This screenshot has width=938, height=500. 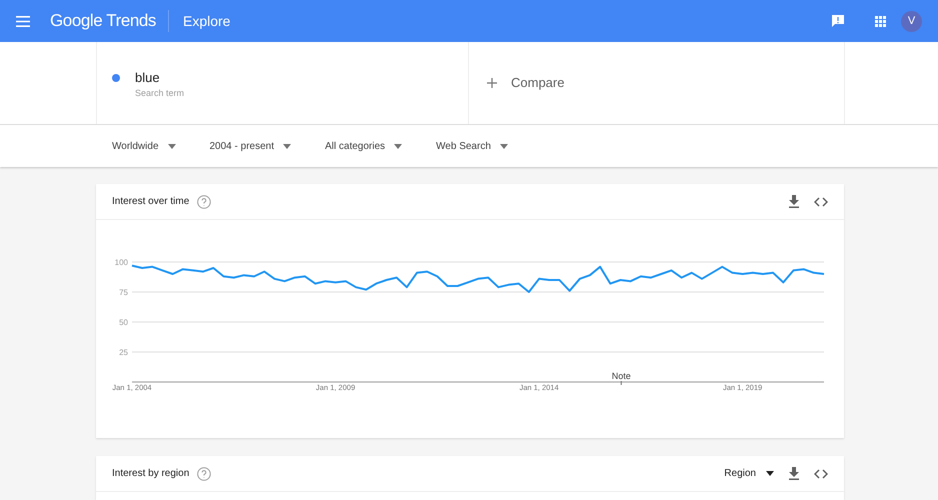 I want to click on filter-dropdown: All categories, so click(x=363, y=146).